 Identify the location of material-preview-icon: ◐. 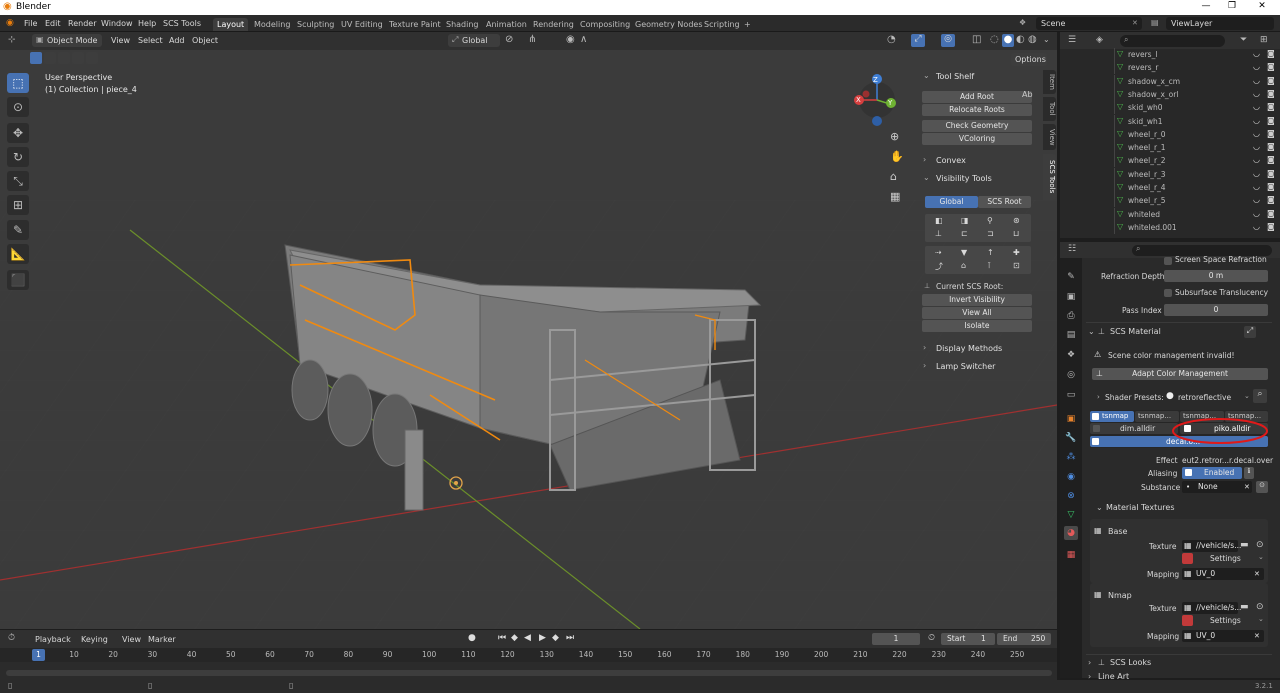
(1020, 39).